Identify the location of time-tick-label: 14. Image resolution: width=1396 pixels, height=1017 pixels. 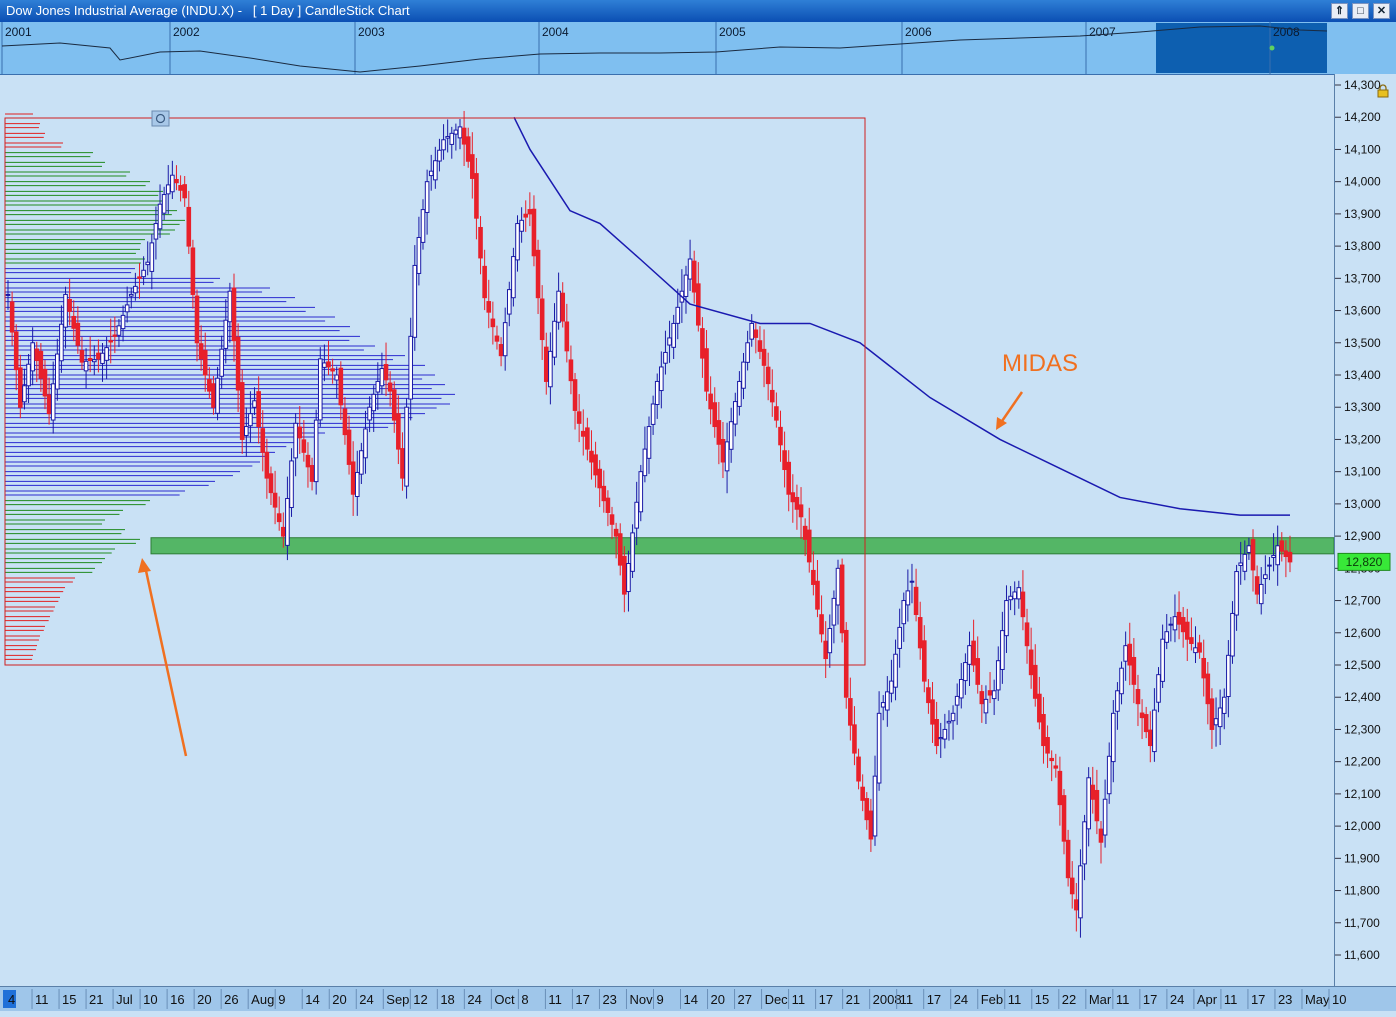
(691, 999).